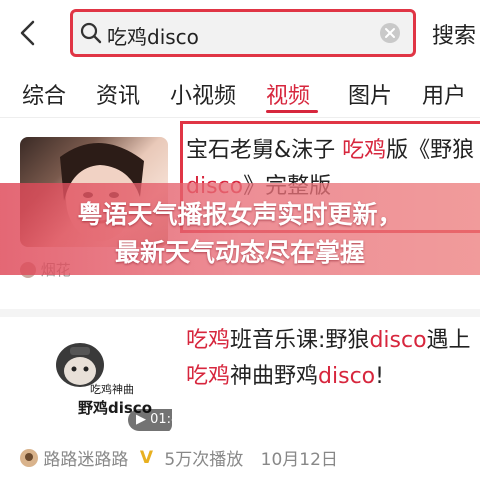 Image resolution: width=480 pixels, height=480 pixels. Describe the element at coordinates (29, 33) in the screenshot. I see `back-arrow-icon` at that location.